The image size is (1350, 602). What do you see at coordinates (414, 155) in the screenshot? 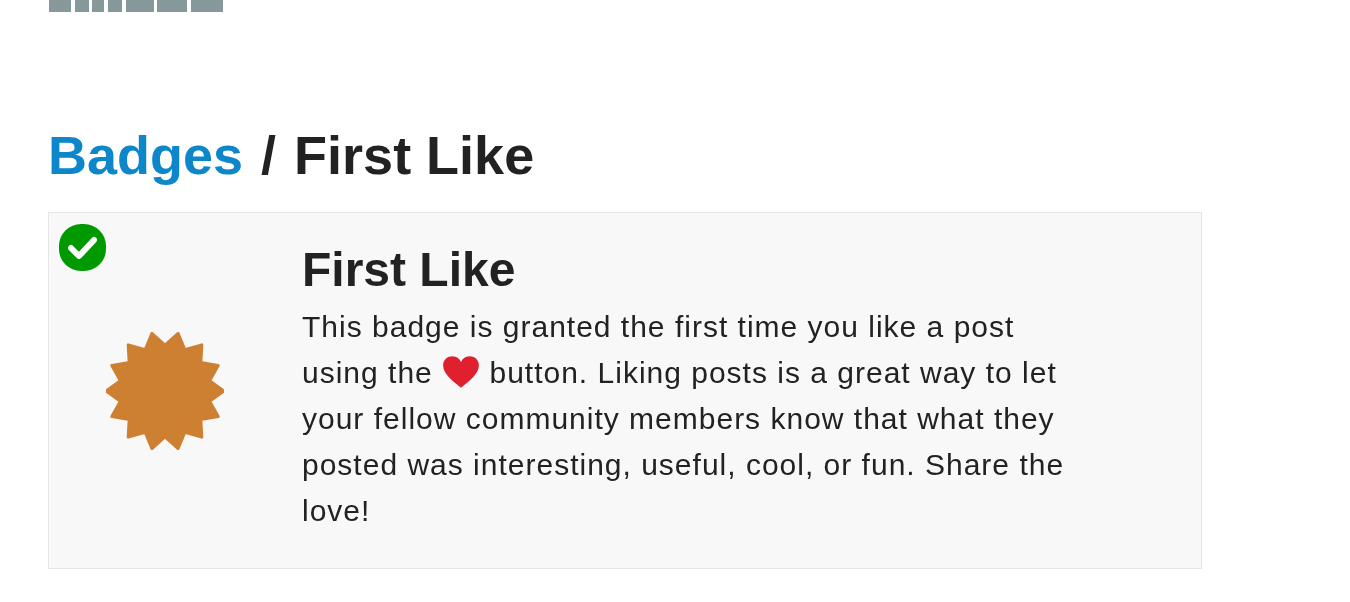
I see `page-title: First Like` at bounding box center [414, 155].